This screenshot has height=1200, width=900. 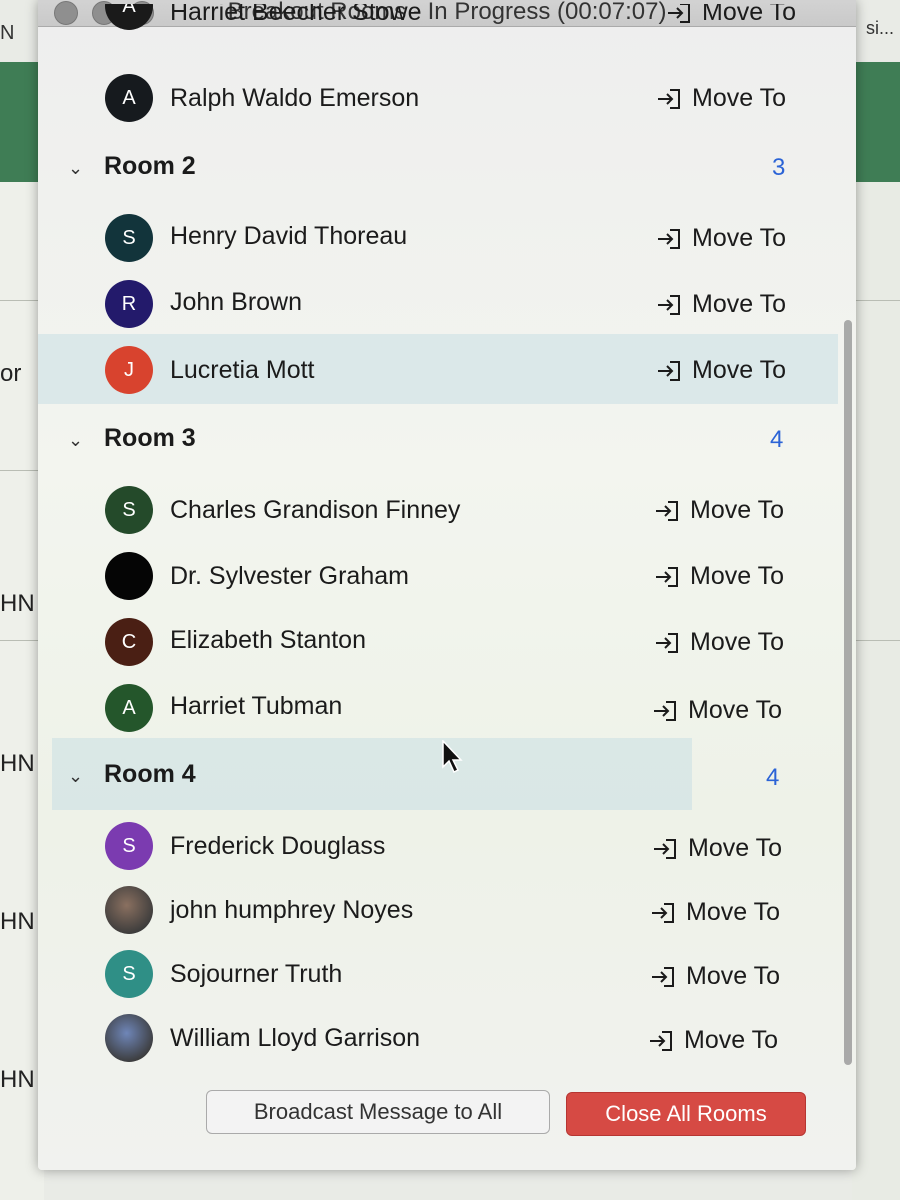 What do you see at coordinates (438, 848) in the screenshot?
I see `participant-row: S Frederick Douglass Move To` at bounding box center [438, 848].